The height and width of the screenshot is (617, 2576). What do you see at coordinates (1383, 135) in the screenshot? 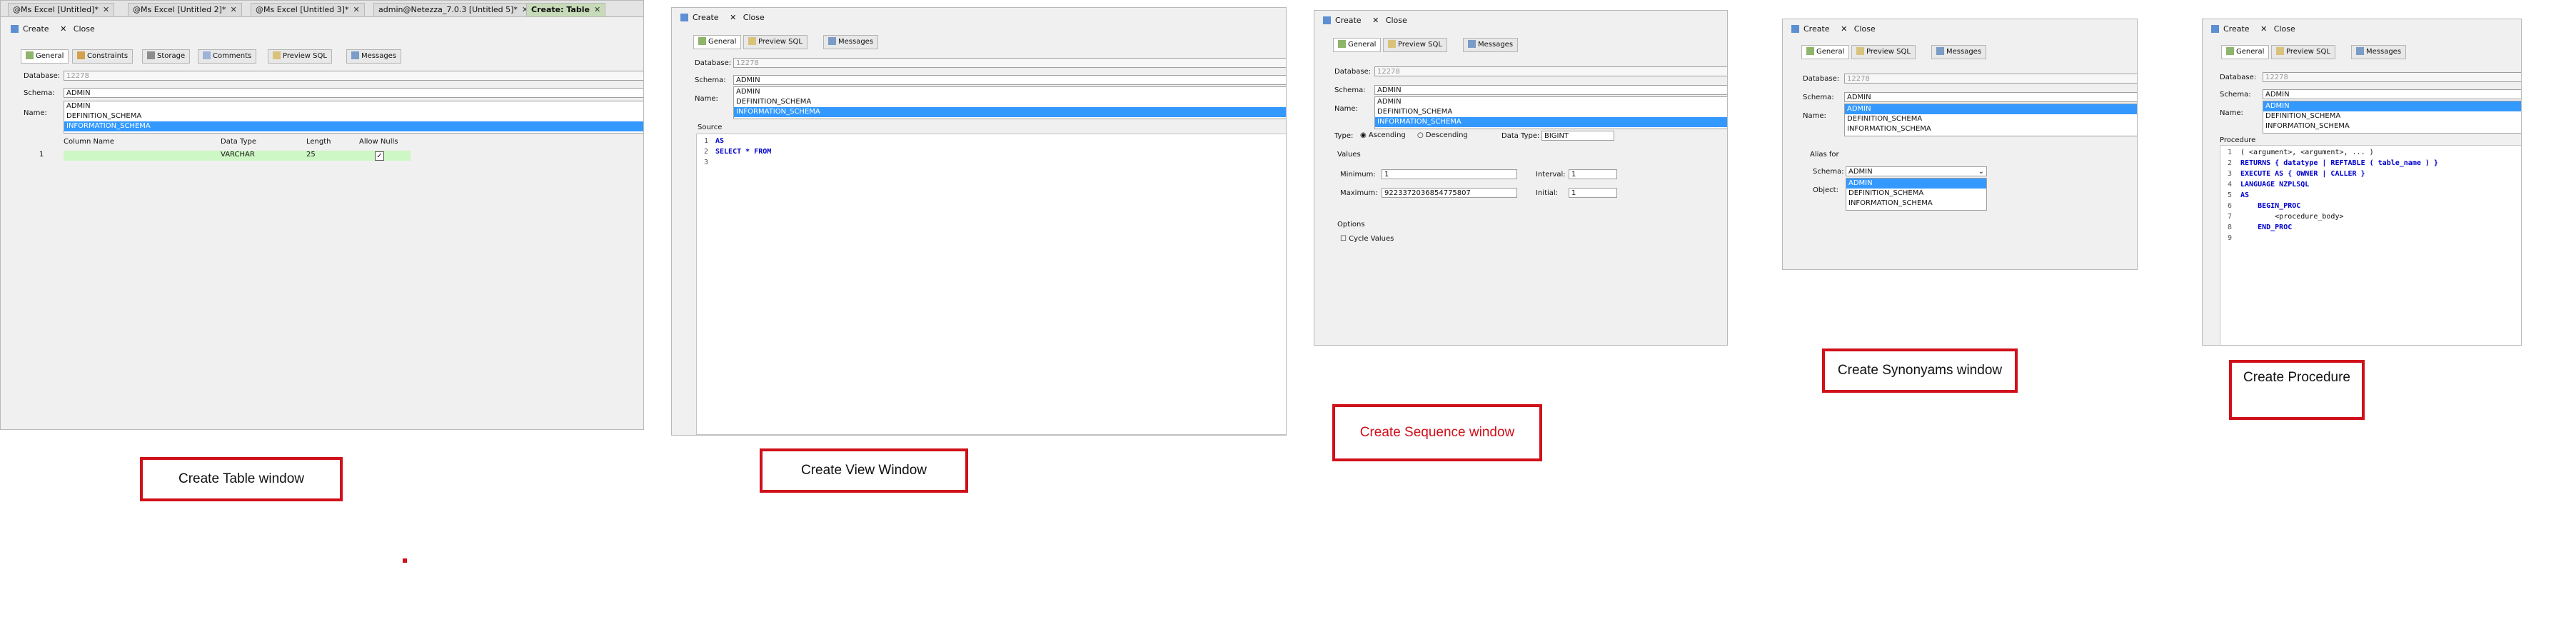
I see `ascending-radio: ◉ Ascending` at bounding box center [1383, 135].